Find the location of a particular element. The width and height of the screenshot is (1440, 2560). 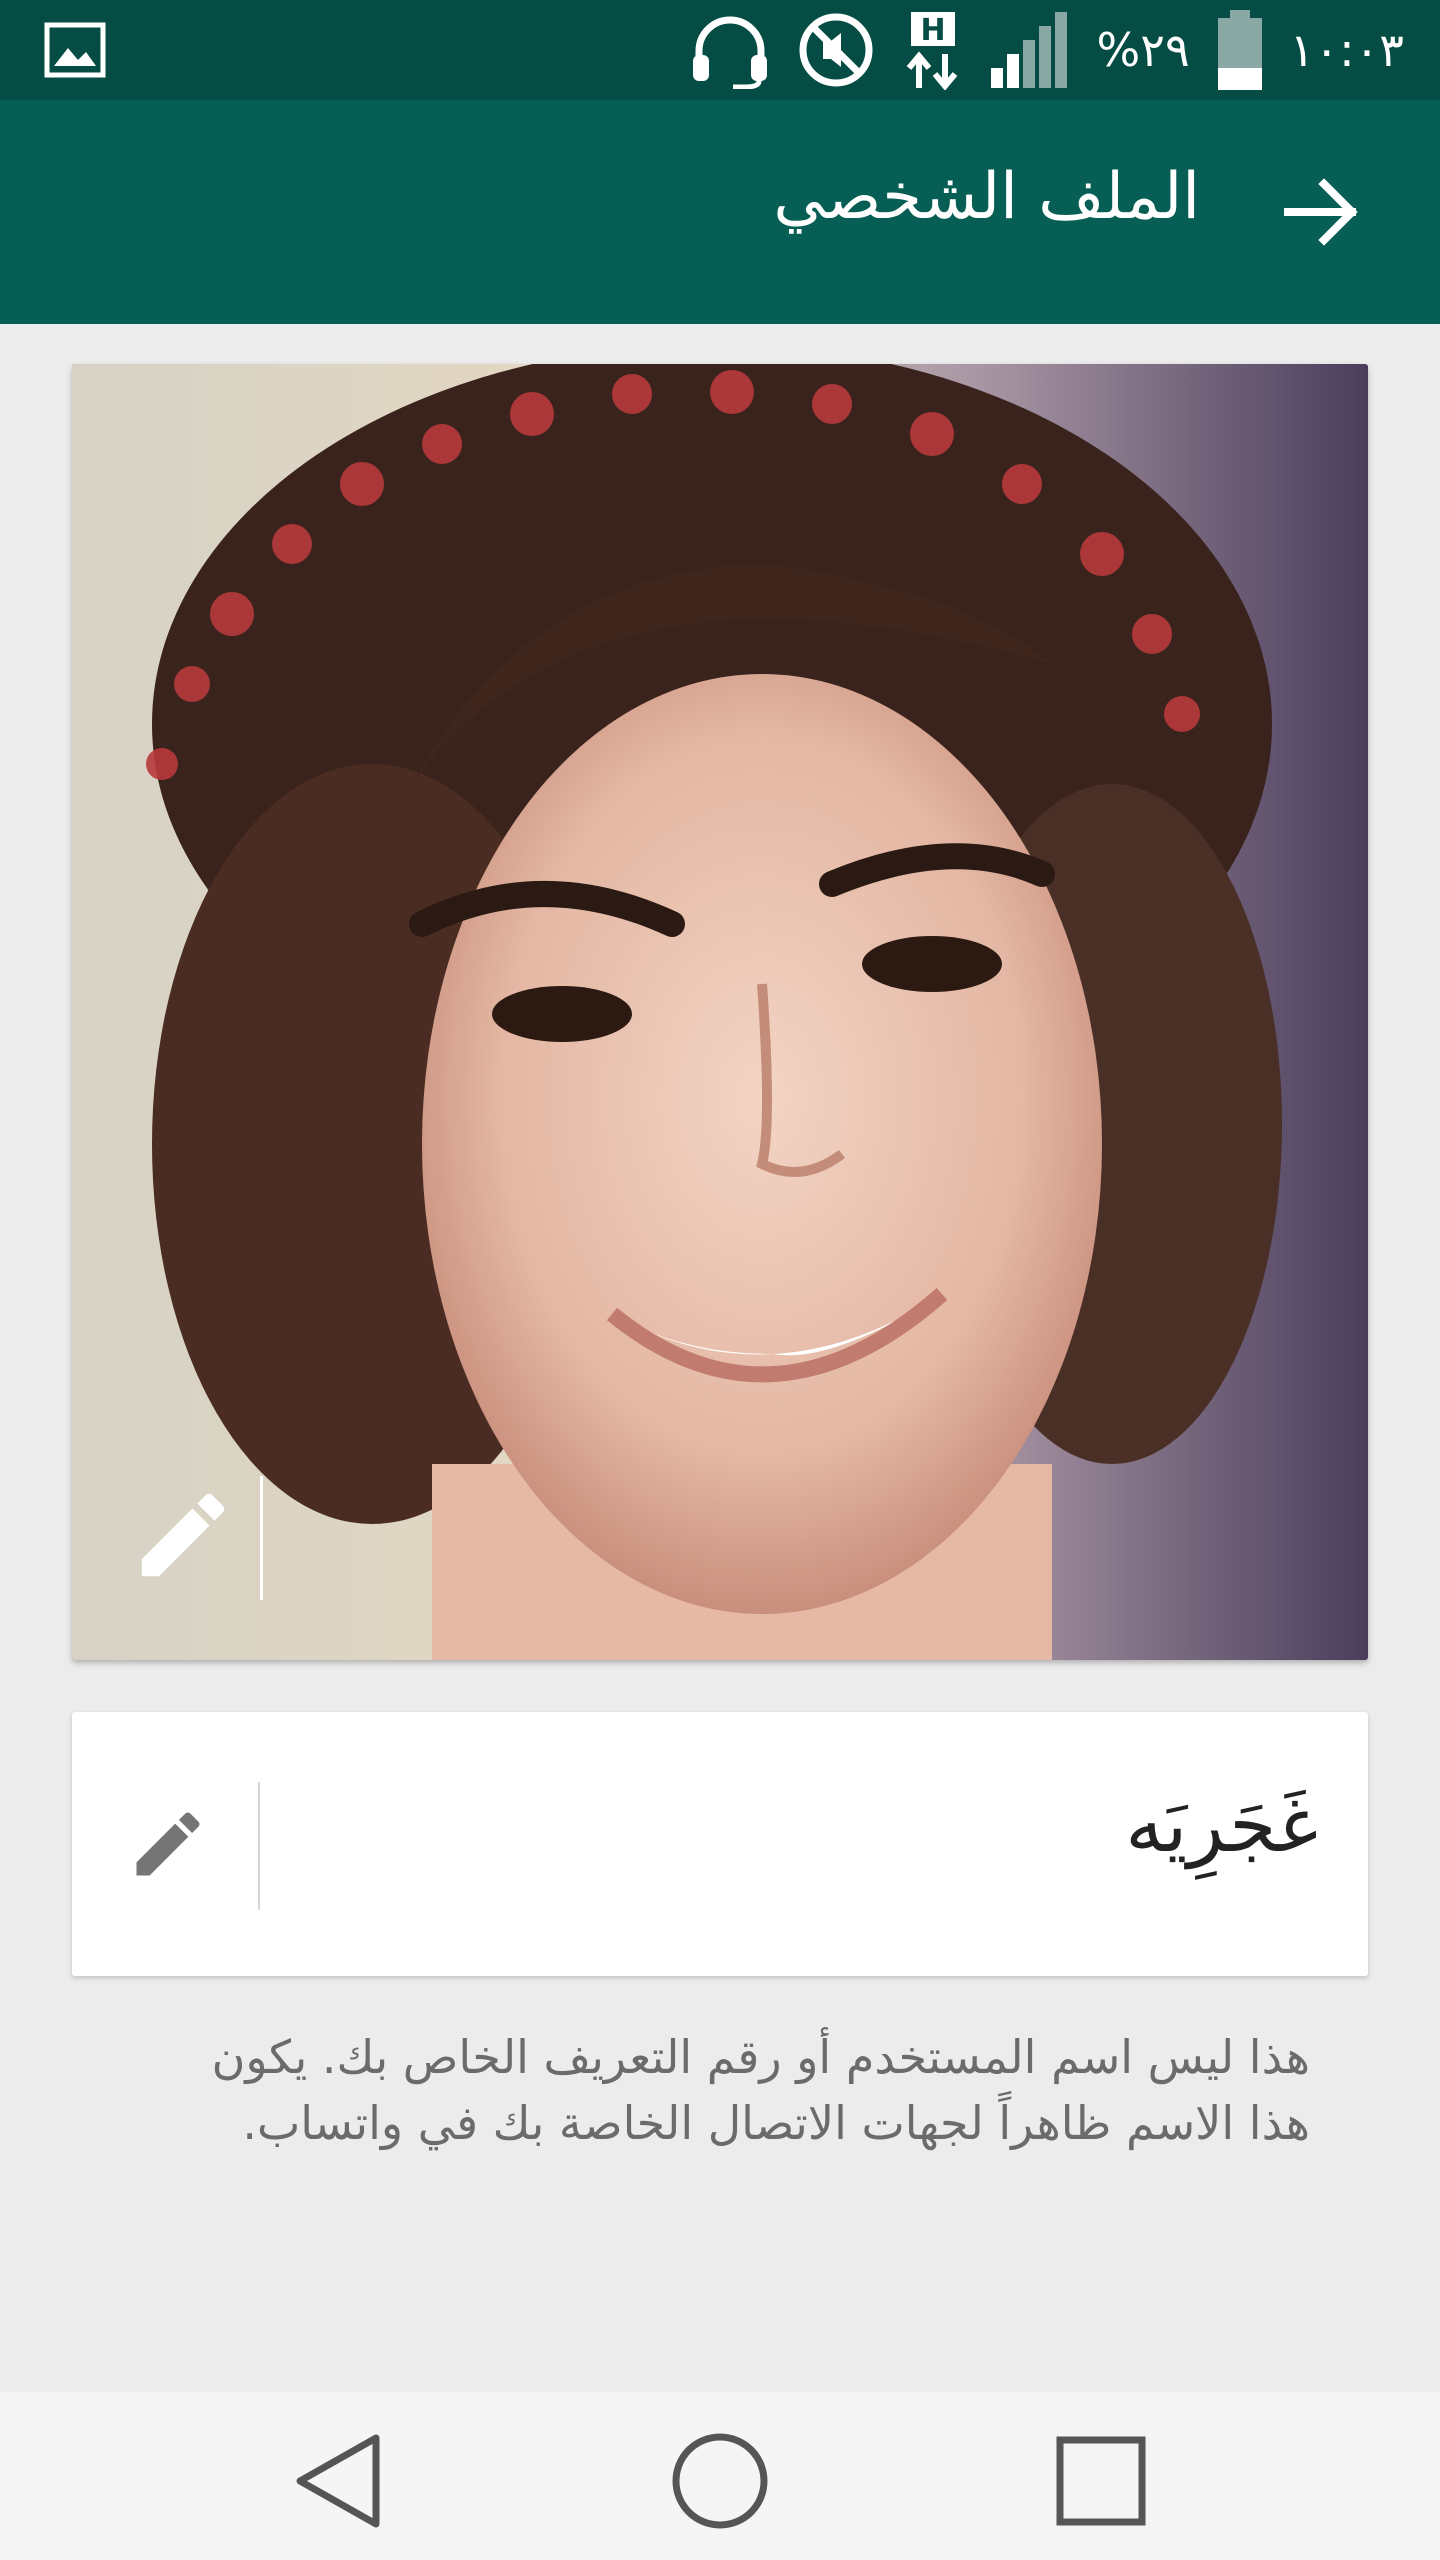

navigation-bar is located at coordinates (720, 2476).